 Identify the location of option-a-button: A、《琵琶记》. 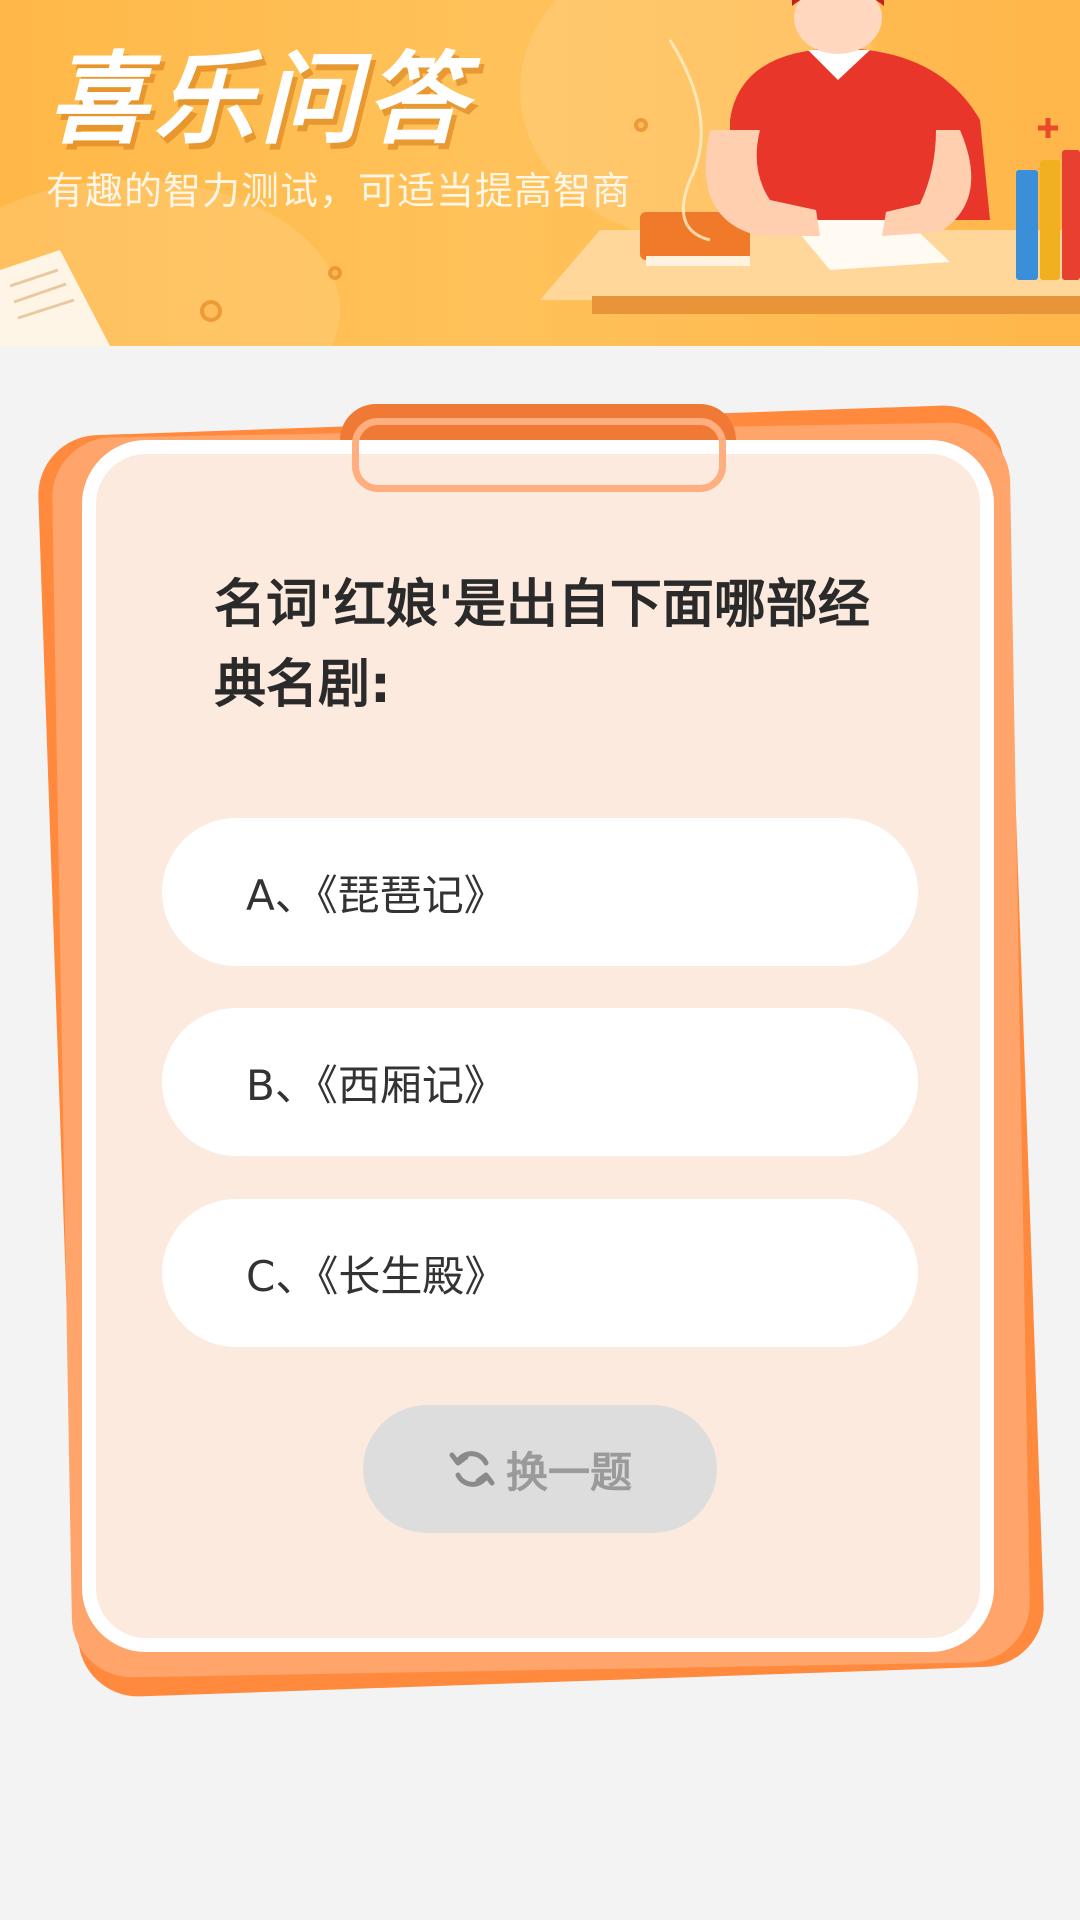
(540, 892).